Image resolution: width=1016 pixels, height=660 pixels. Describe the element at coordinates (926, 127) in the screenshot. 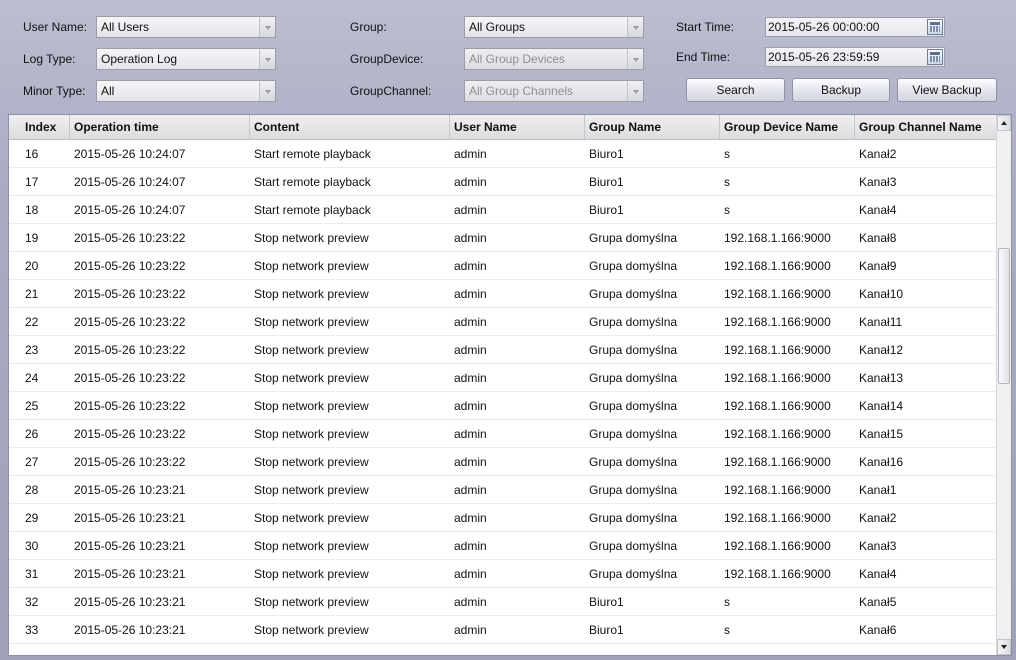

I see `header-col-group-channel-name: Group Channel Name` at that location.